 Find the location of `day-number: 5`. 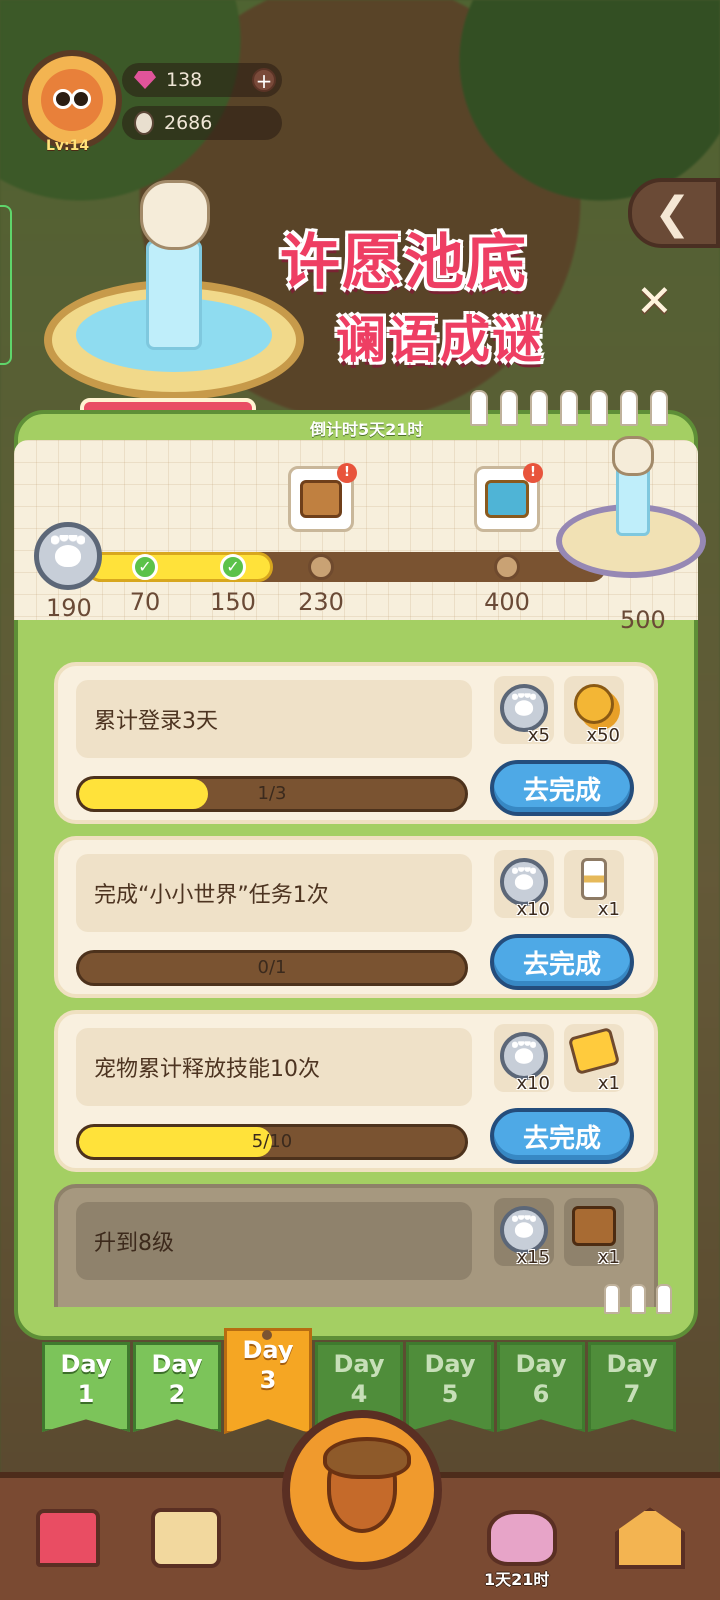

day-number: 5 is located at coordinates (450, 1394).